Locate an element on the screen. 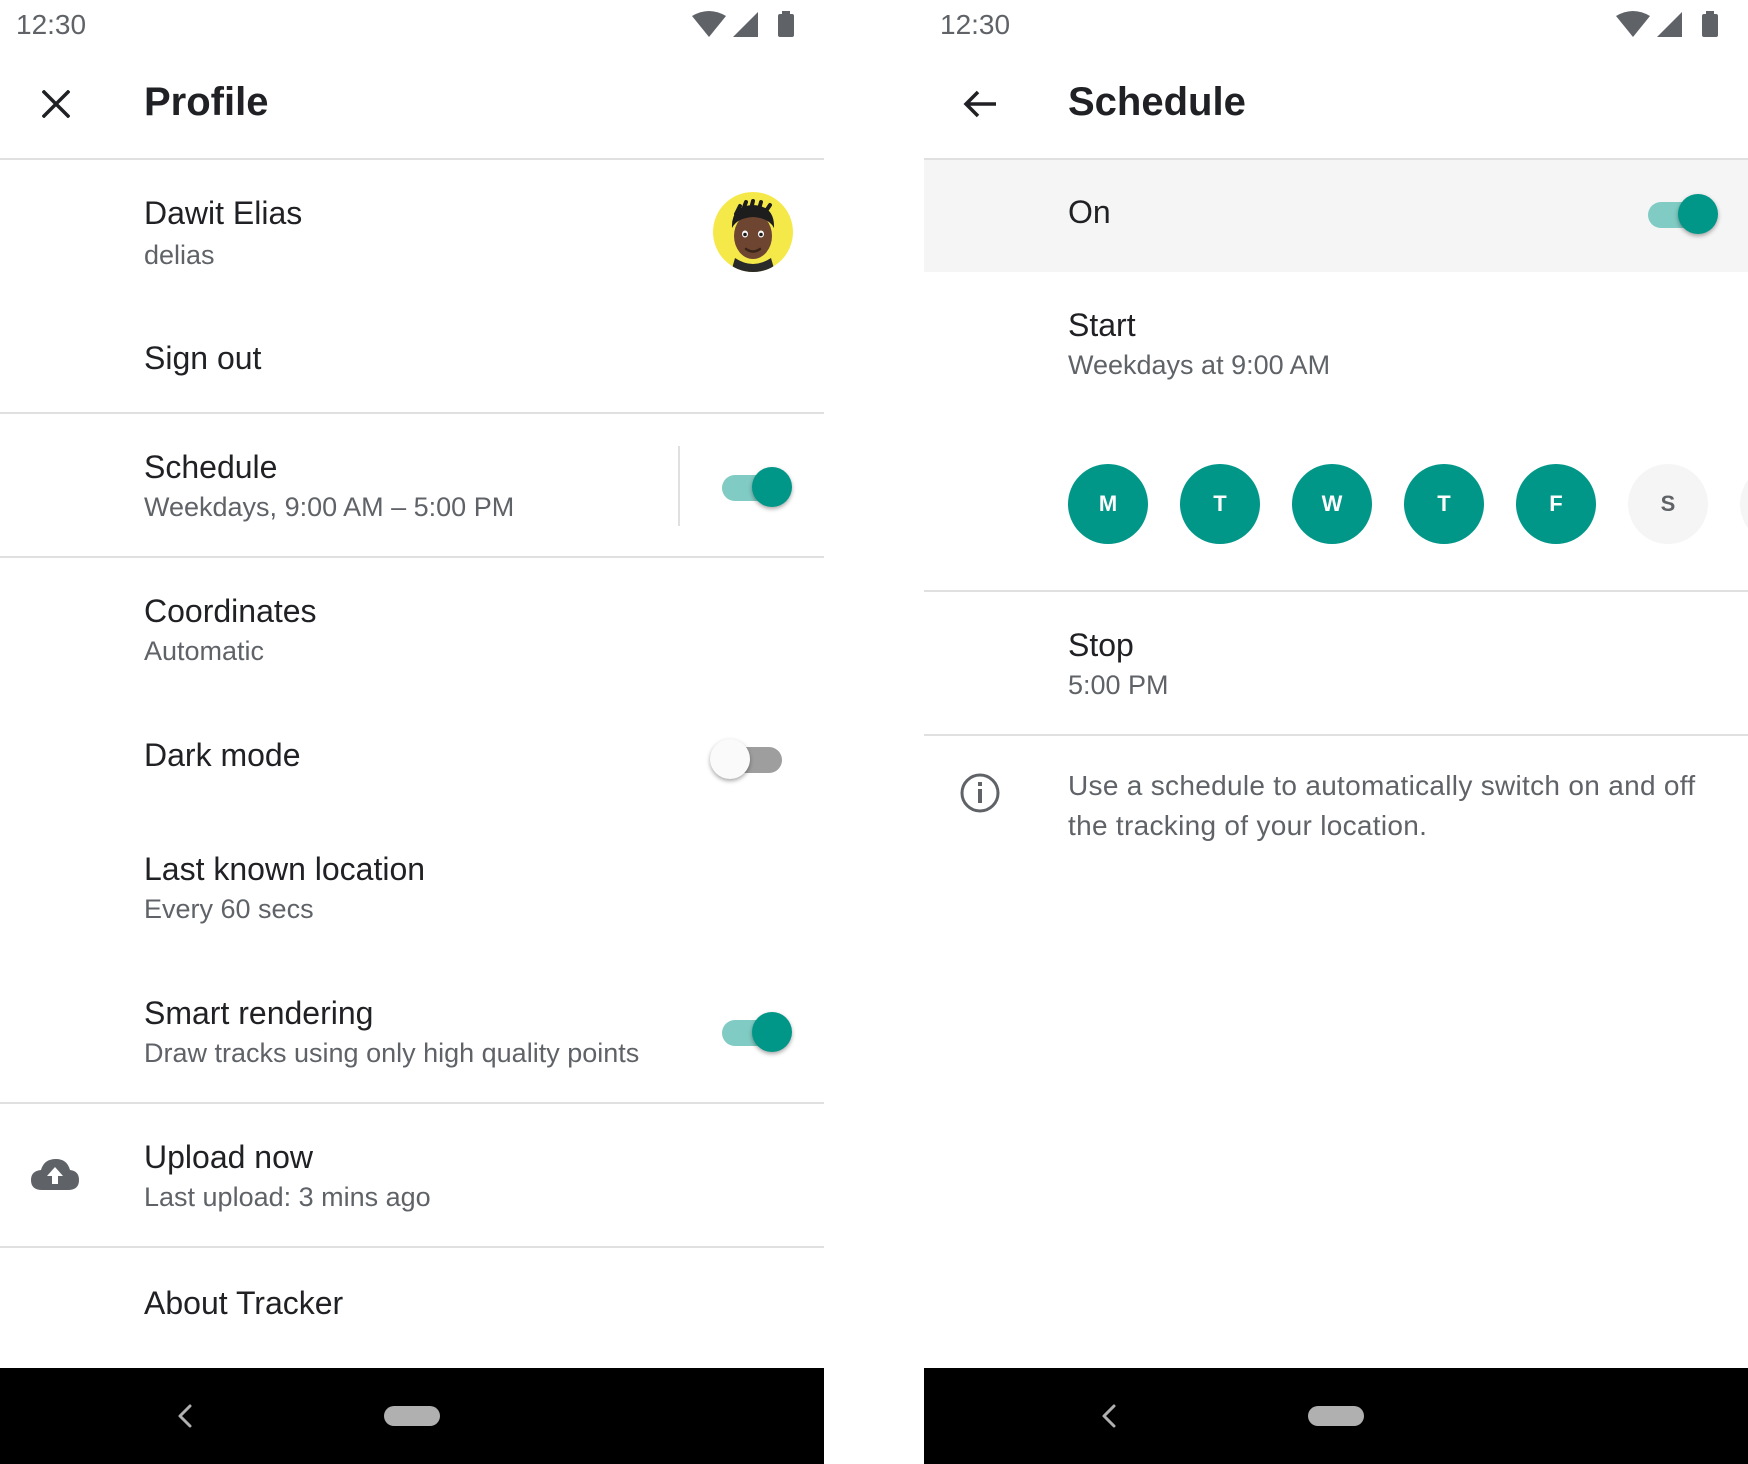  day-chip-saturday: S is located at coordinates (1668, 504).